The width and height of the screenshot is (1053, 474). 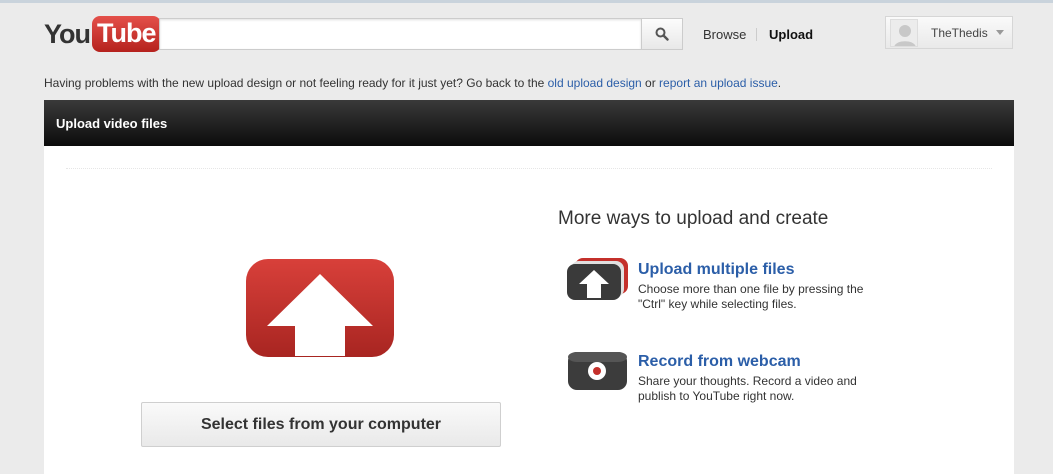 What do you see at coordinates (320, 308) in the screenshot?
I see `big-upload-icon` at bounding box center [320, 308].